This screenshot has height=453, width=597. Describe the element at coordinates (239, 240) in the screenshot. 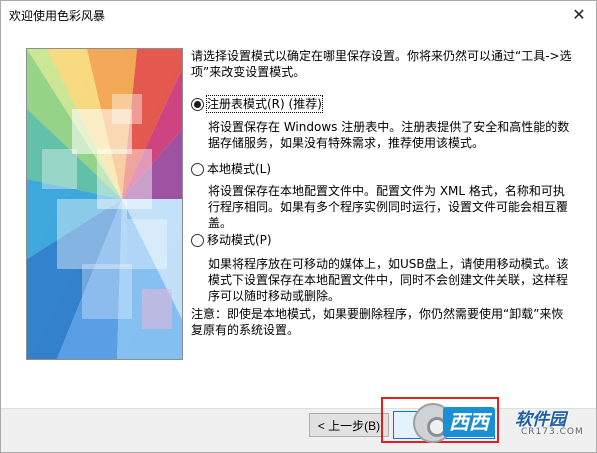

I see `option-label: 移动模式(P)` at that location.